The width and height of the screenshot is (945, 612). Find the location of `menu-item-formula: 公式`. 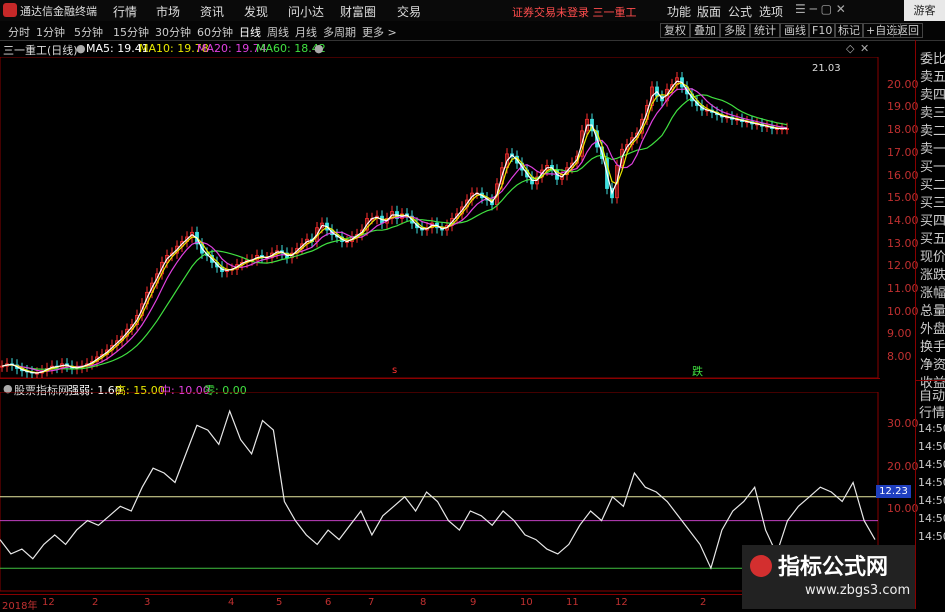

menu-item-formula: 公式 is located at coordinates (740, 11).